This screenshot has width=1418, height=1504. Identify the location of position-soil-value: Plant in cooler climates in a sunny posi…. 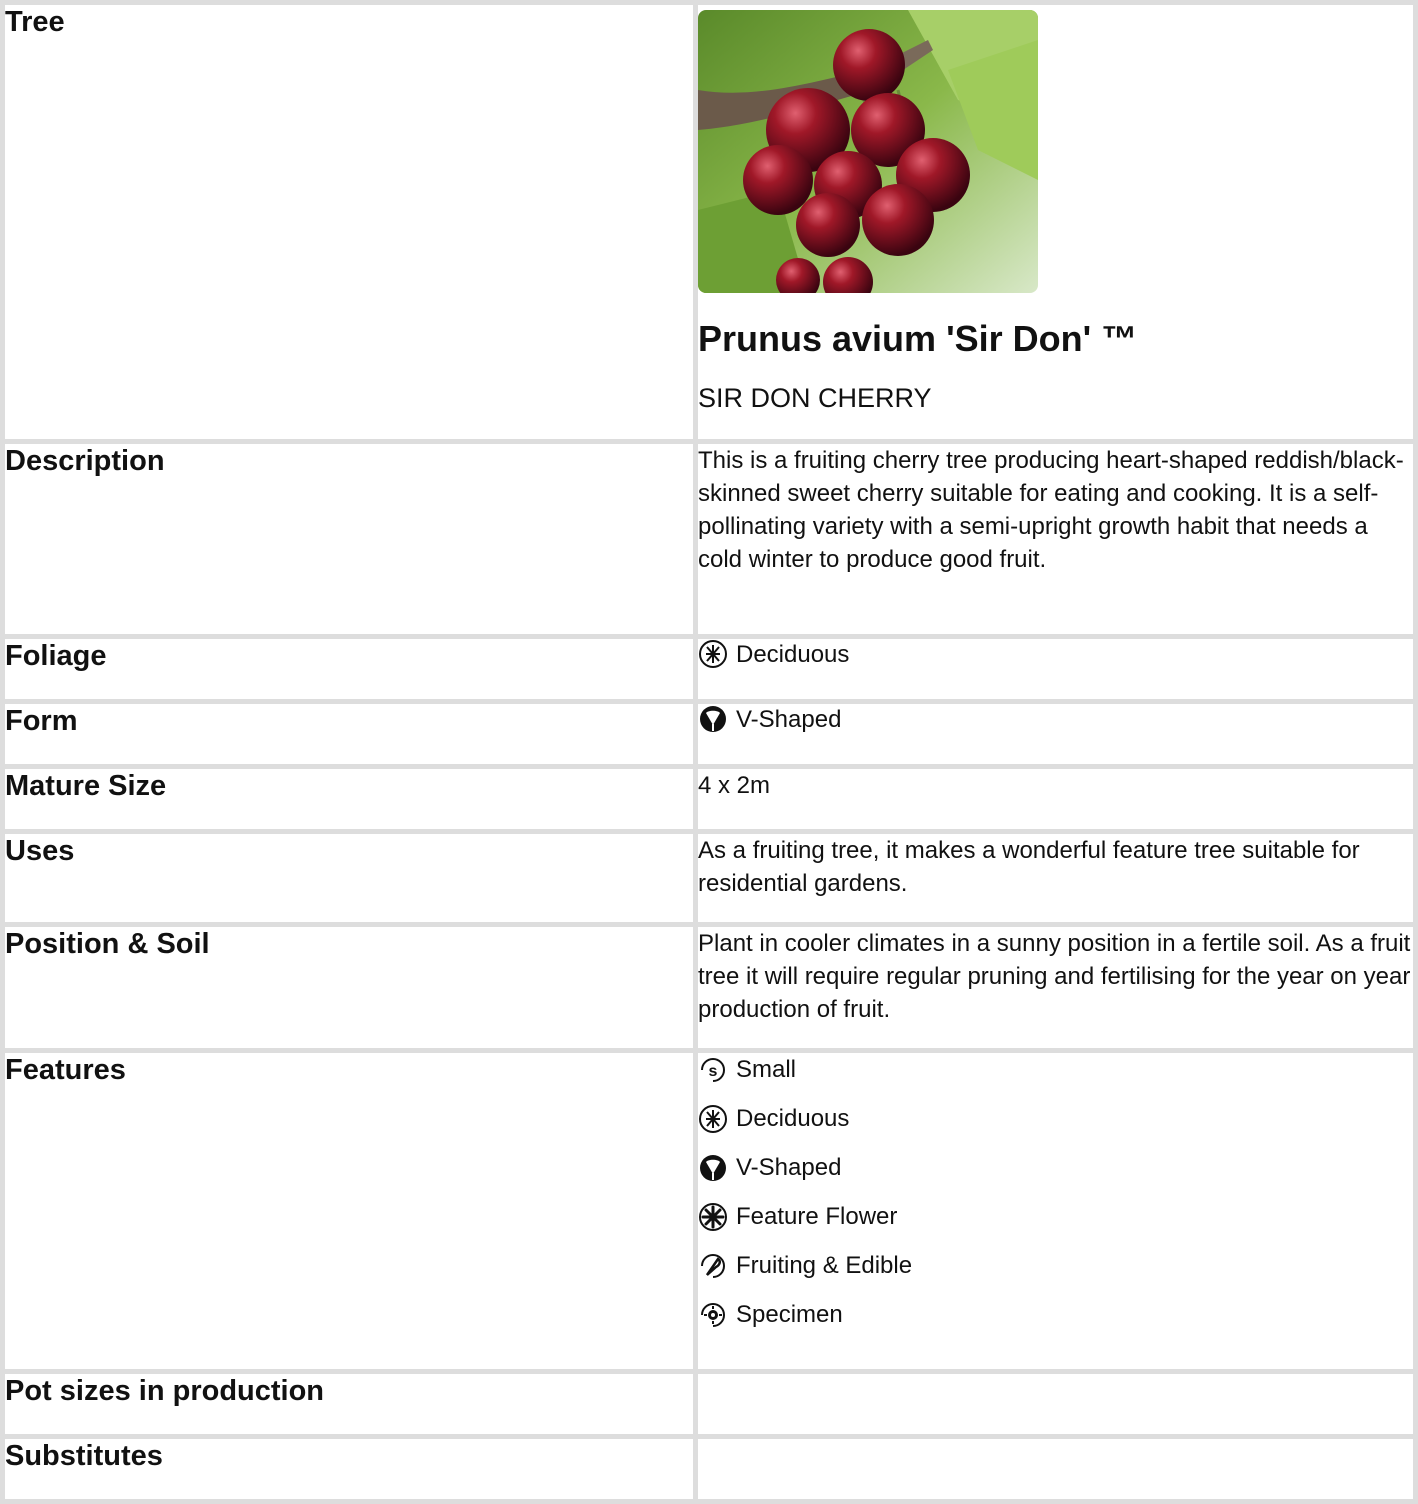
(1054, 976).